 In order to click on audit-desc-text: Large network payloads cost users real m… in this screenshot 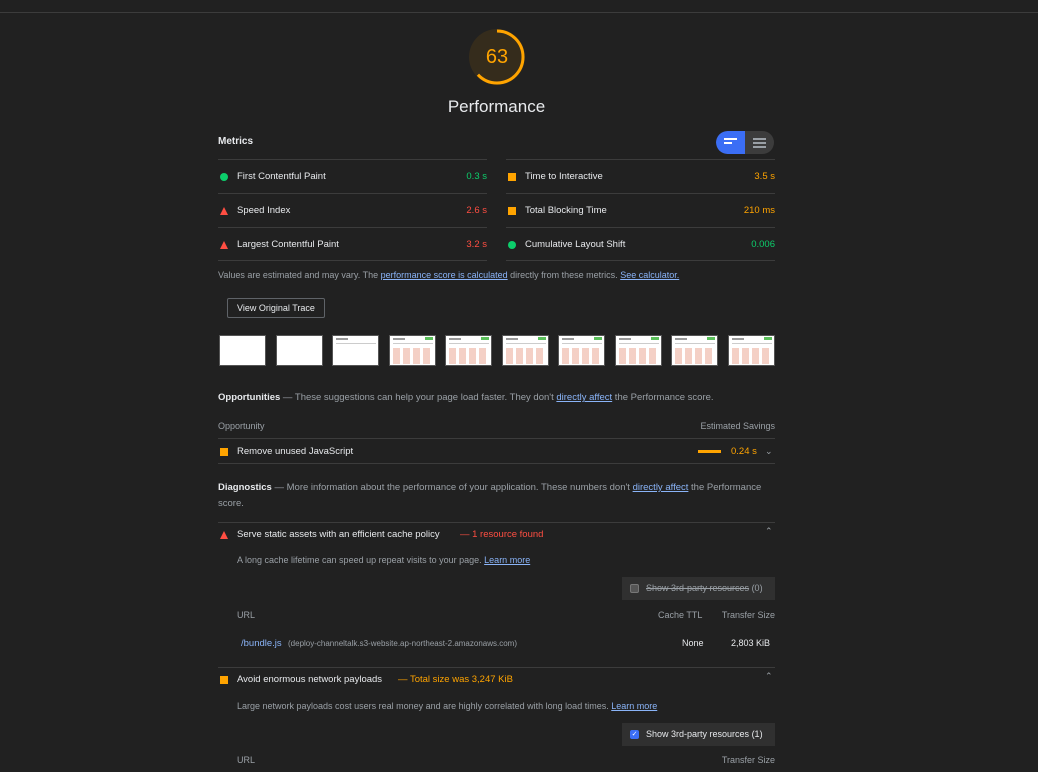, I will do `click(423, 706)`.